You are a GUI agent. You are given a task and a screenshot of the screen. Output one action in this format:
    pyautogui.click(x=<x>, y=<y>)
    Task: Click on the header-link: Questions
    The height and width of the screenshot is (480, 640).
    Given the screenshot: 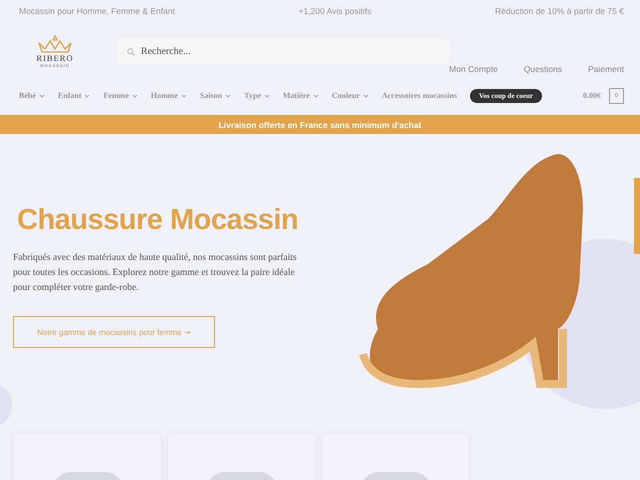 What is the action you would take?
    pyautogui.click(x=543, y=69)
    